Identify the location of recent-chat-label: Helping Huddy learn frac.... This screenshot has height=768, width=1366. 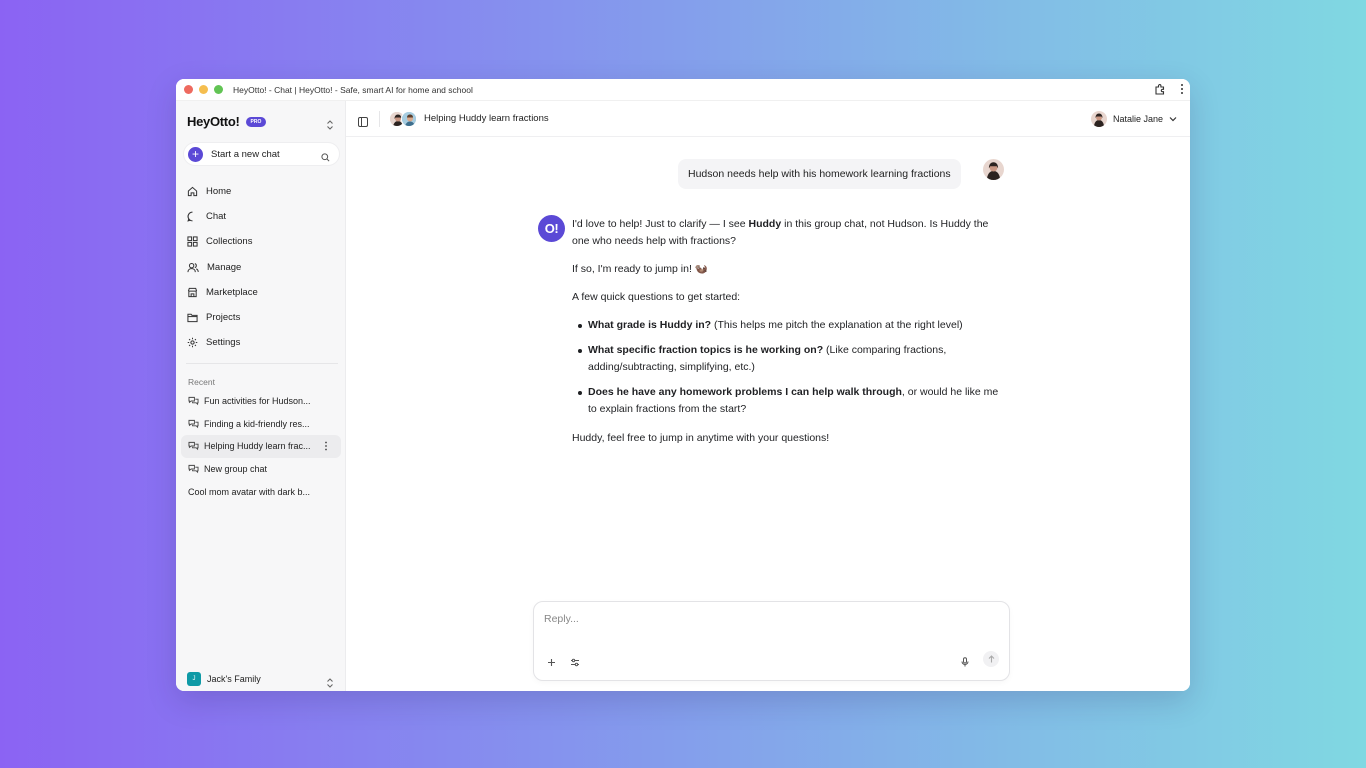
(257, 446).